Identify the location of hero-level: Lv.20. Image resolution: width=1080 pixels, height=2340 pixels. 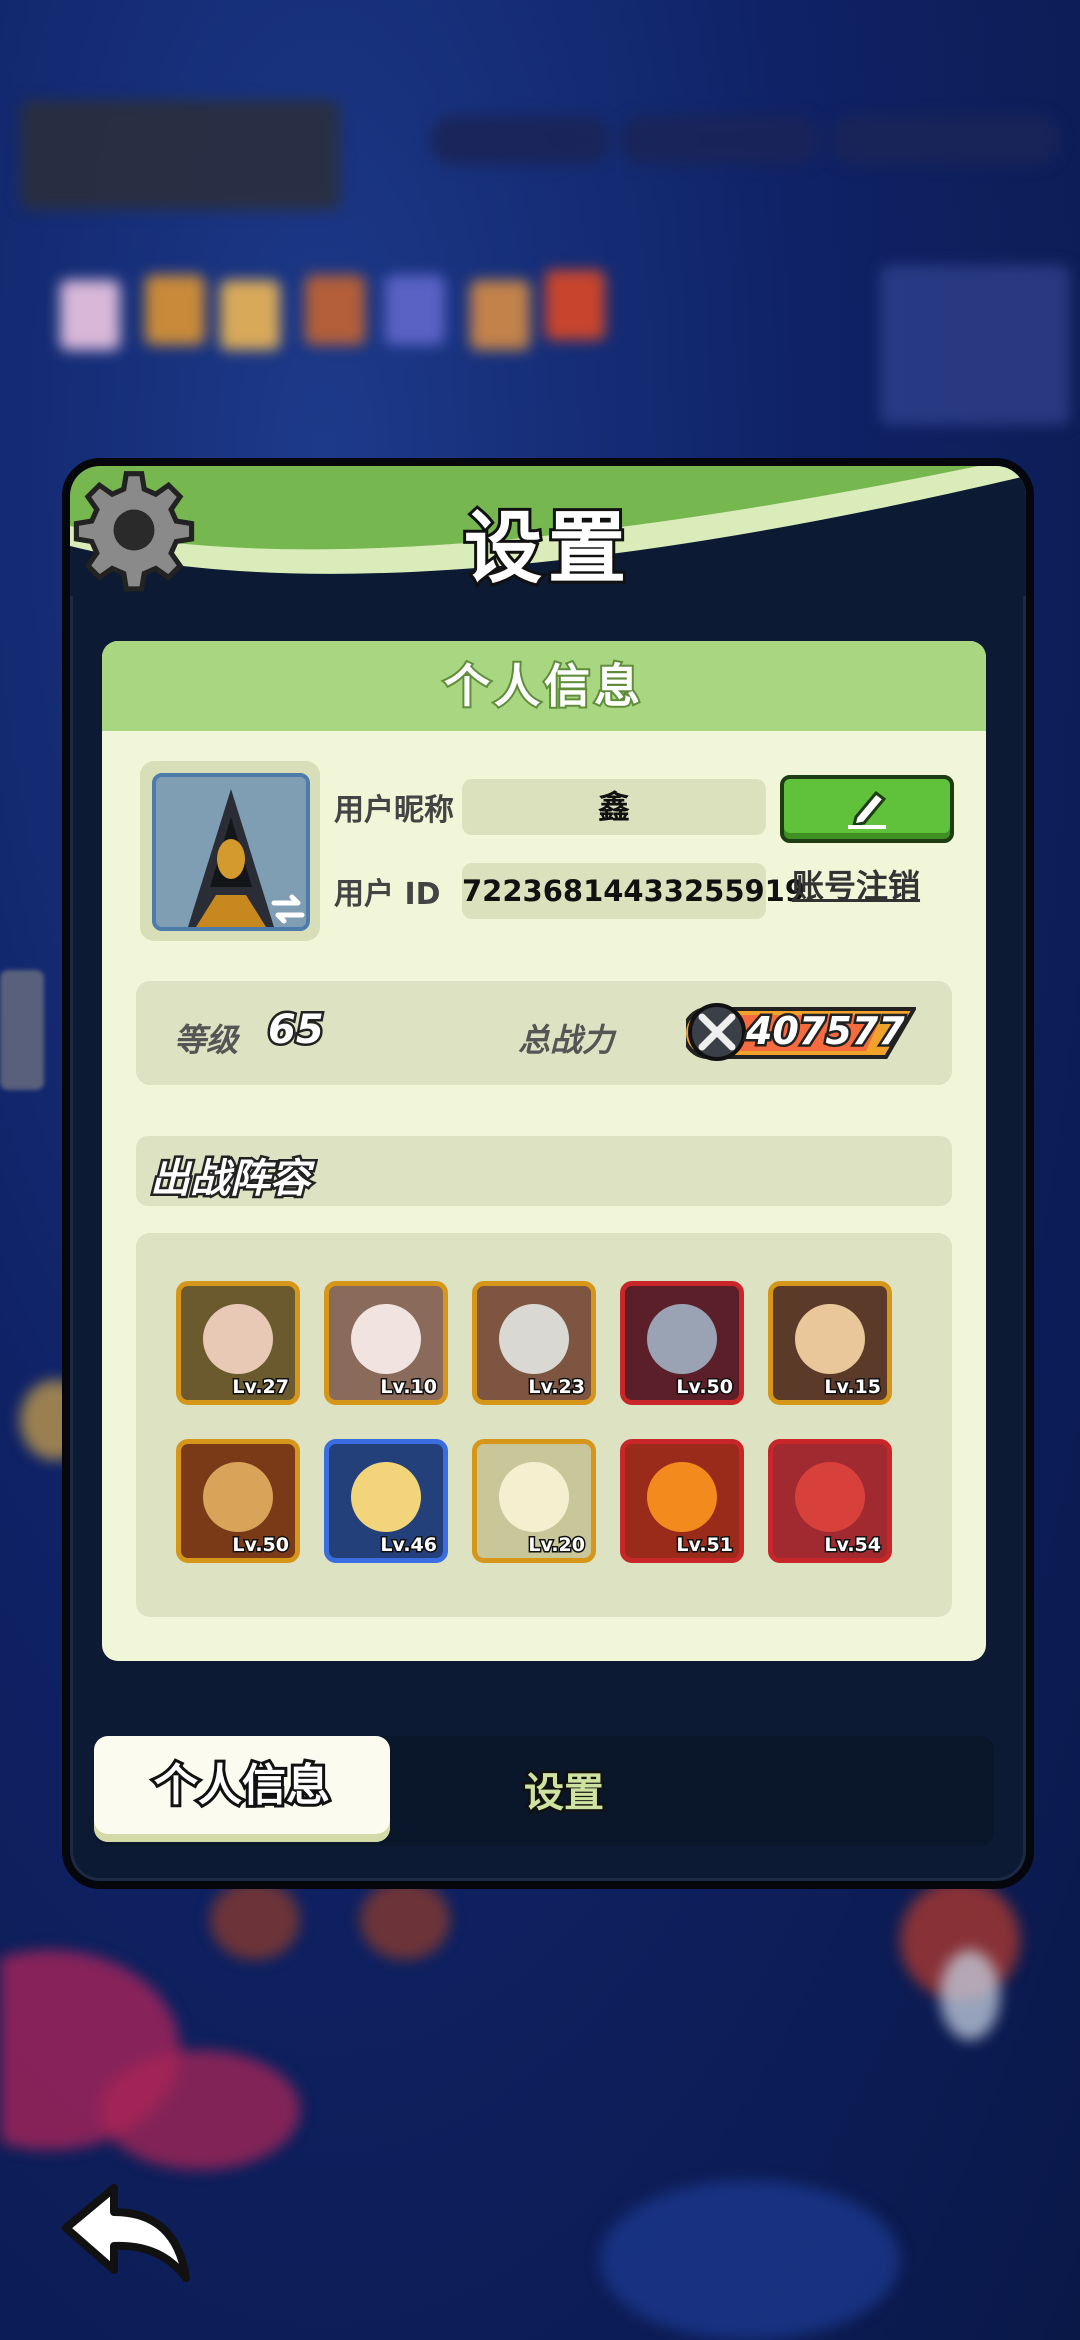
(557, 1545).